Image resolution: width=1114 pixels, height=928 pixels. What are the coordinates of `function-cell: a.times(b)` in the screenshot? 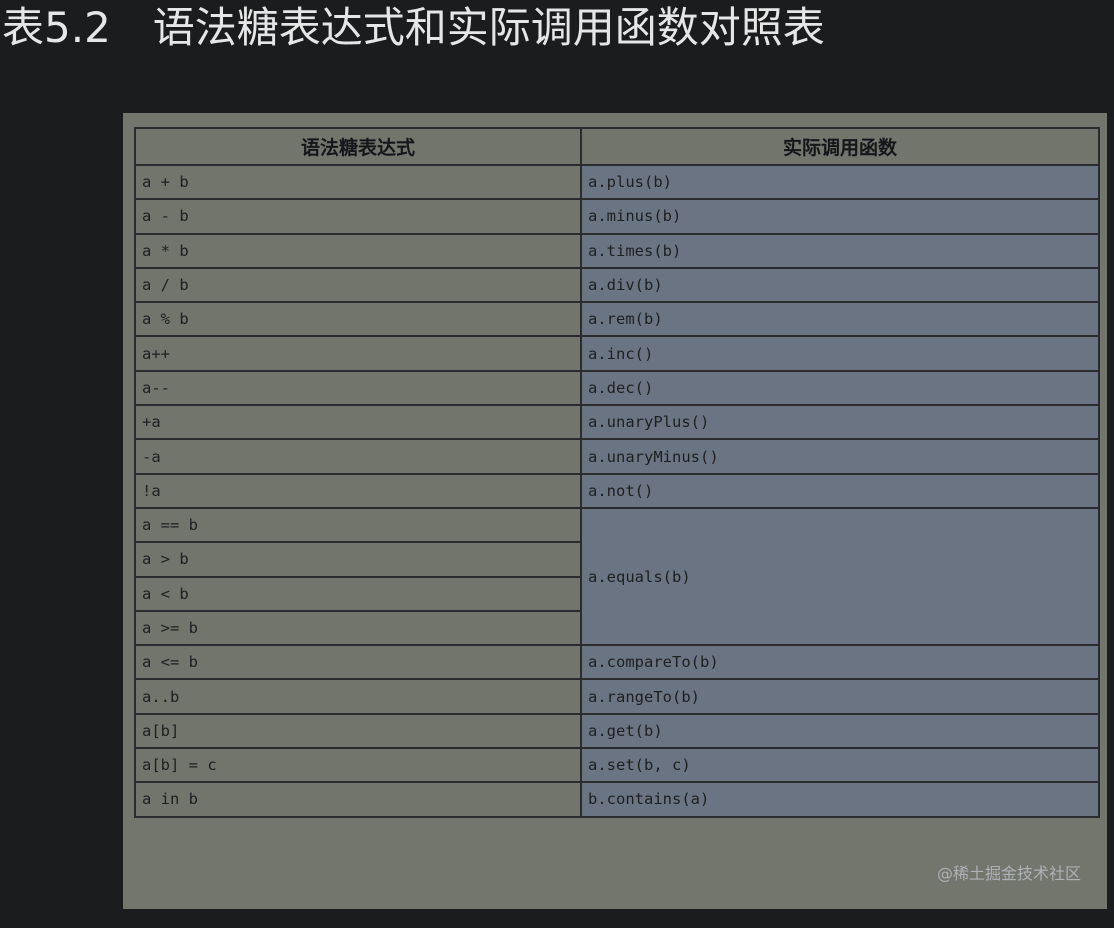 It's located at (840, 250).